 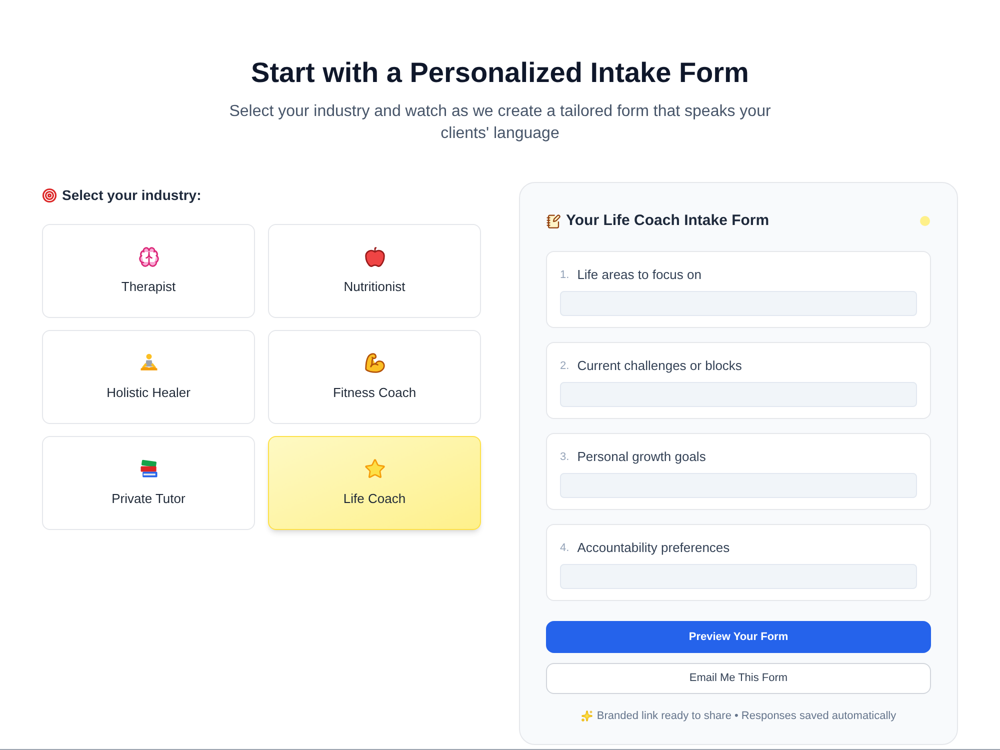 I want to click on flexed-arm-icon, so click(x=375, y=363).